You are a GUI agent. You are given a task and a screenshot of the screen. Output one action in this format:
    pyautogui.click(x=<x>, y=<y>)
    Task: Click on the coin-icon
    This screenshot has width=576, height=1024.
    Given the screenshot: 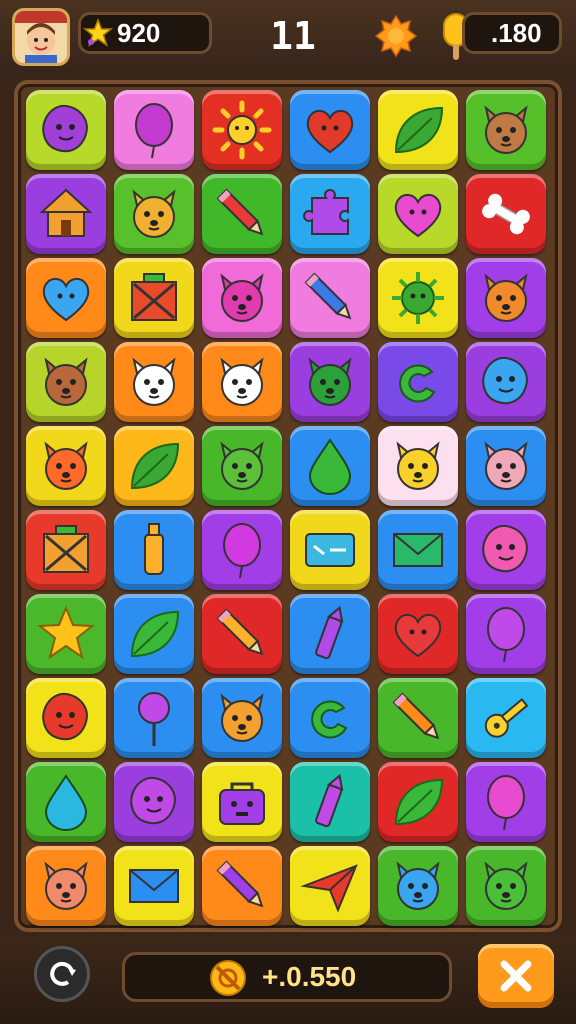 What is the action you would take?
    pyautogui.click(x=228, y=978)
    